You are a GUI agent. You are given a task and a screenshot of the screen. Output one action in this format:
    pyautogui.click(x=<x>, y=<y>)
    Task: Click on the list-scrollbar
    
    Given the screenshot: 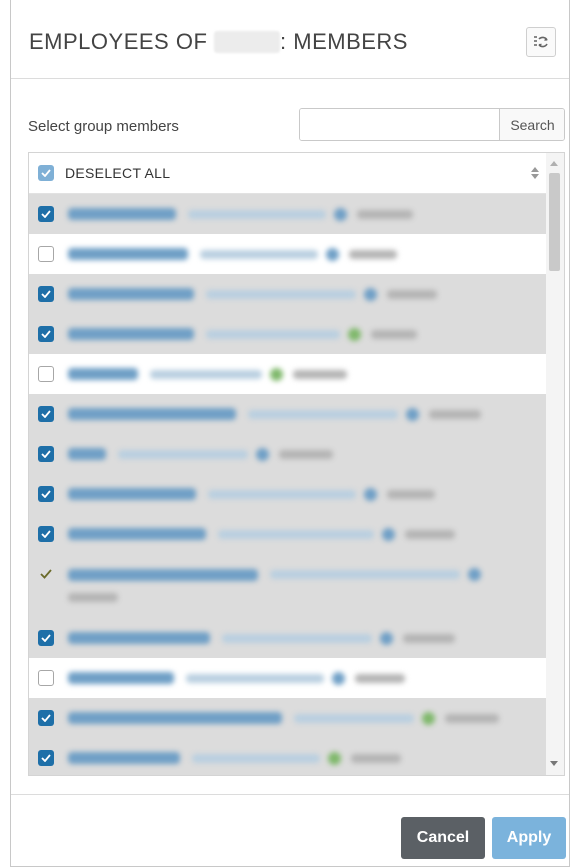 What is the action you would take?
    pyautogui.click(x=555, y=464)
    